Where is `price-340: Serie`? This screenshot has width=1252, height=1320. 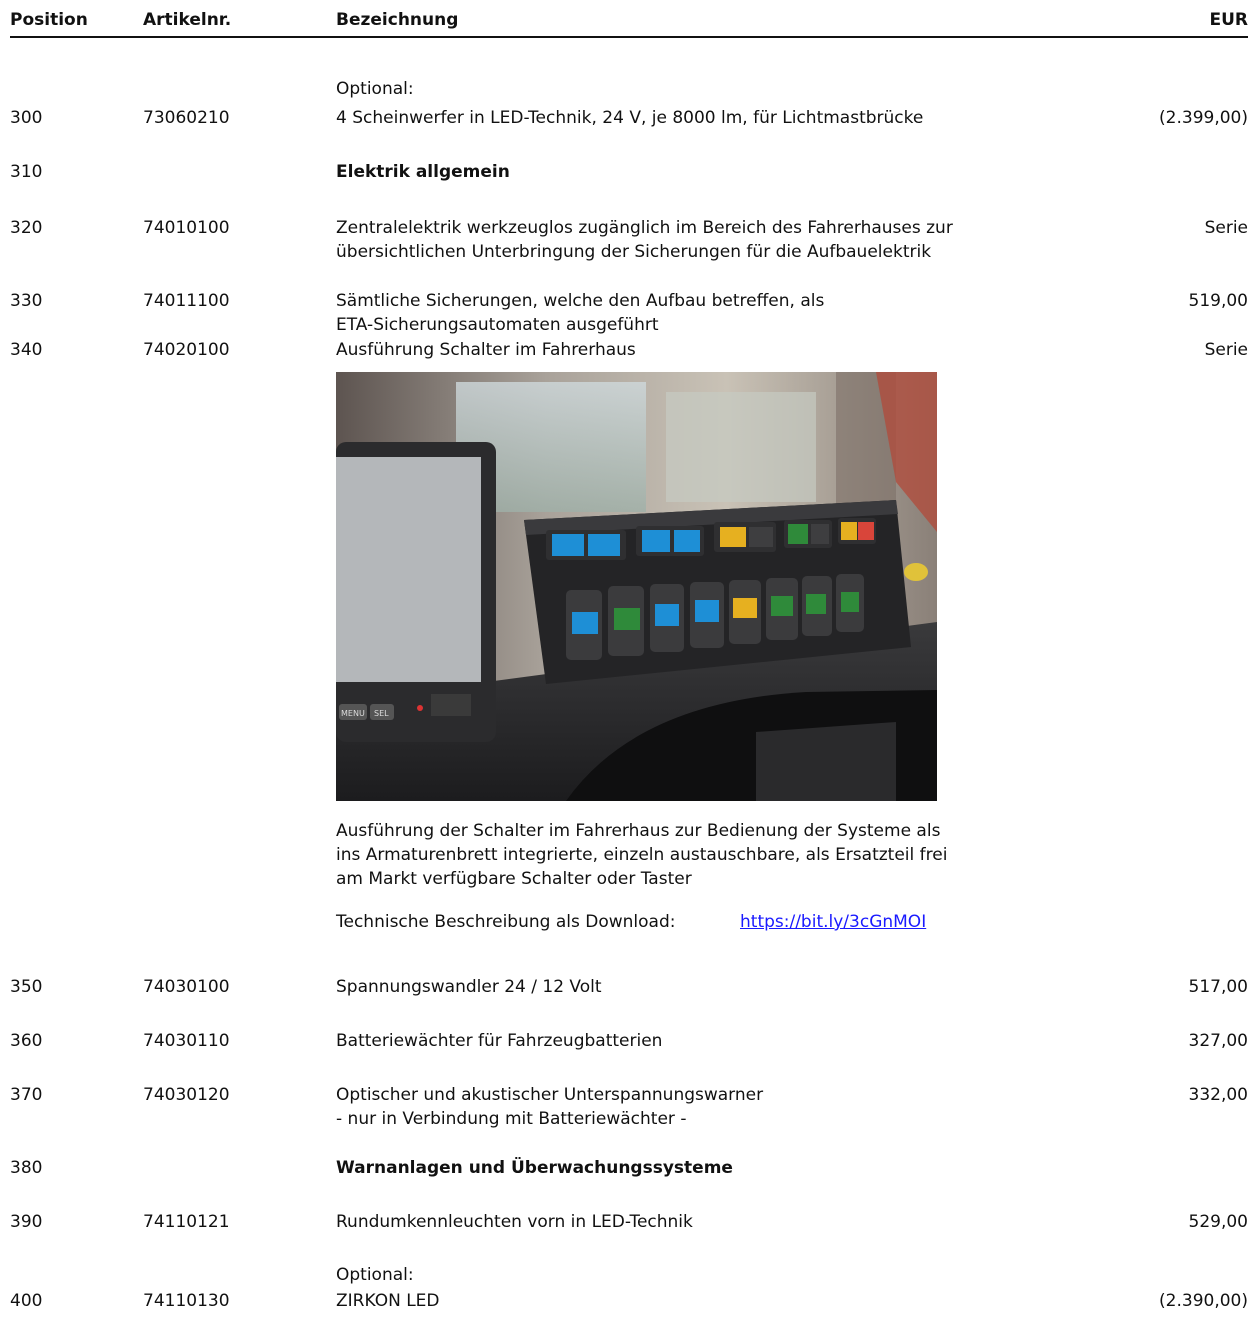 price-340: Serie is located at coordinates (1226, 350).